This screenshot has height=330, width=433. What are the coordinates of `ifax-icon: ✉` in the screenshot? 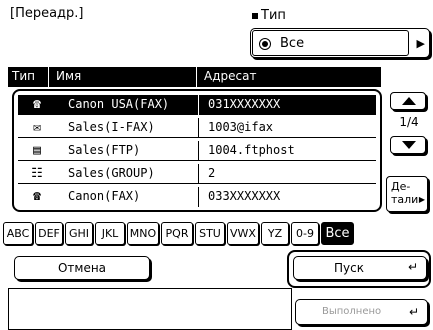 It's located at (37, 127).